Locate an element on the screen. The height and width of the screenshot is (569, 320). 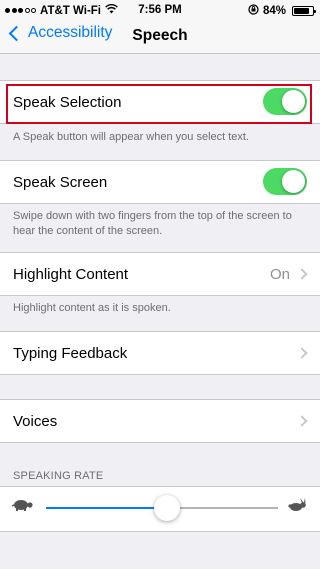
highlight-content-row: Highlight Content On is located at coordinates (160, 274).